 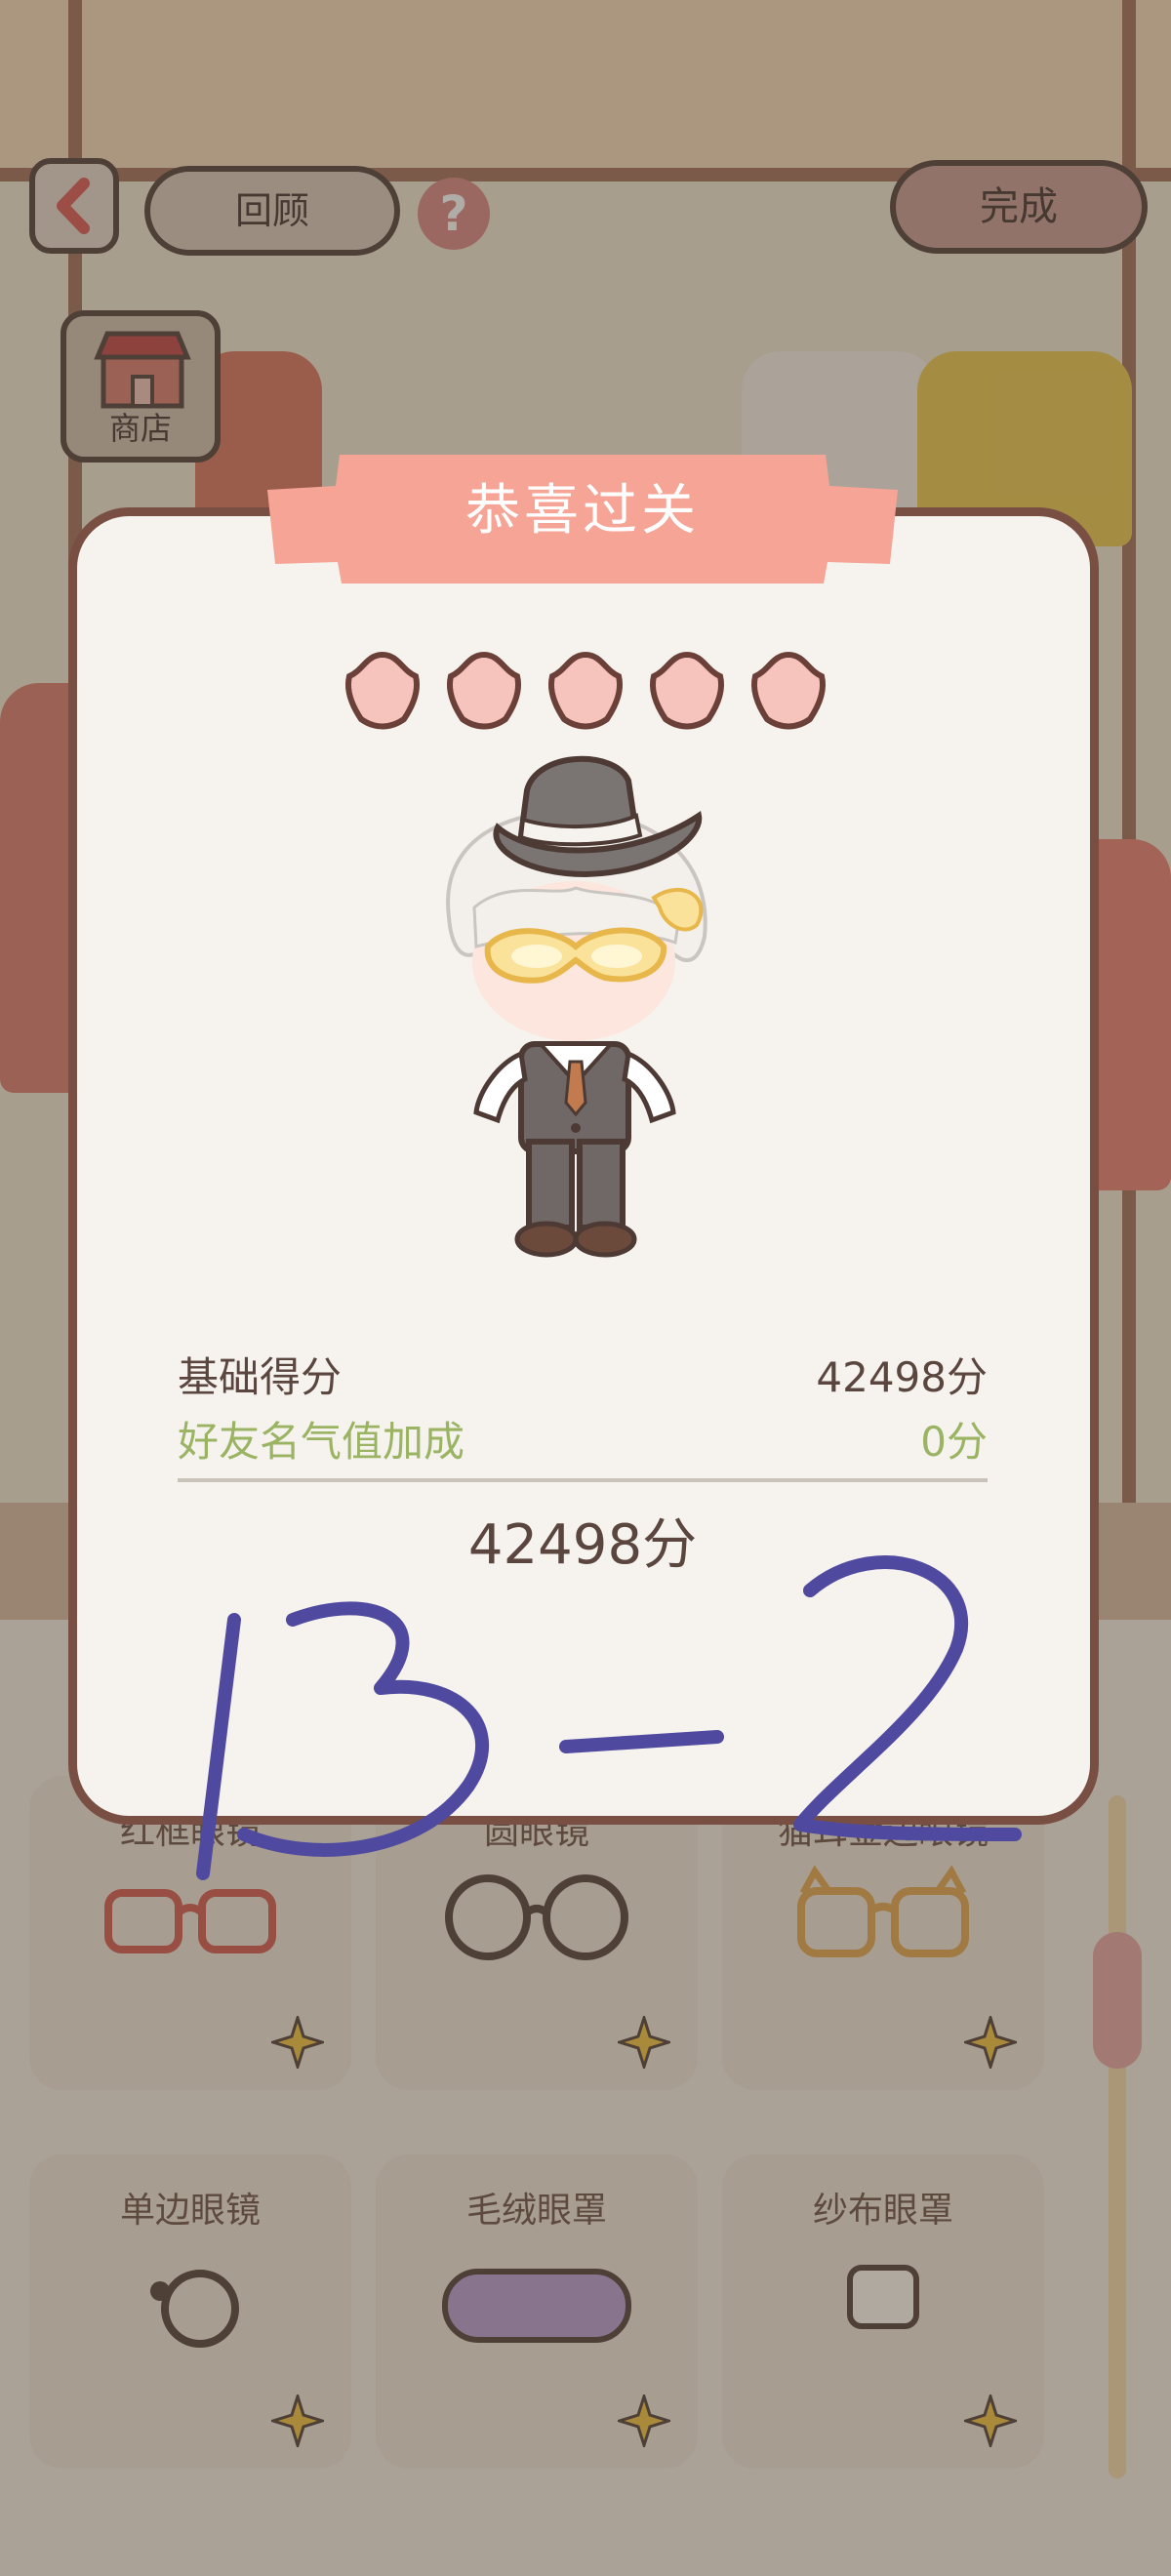 I want to click on dressed-character-illustration, so click(x=576, y=1006).